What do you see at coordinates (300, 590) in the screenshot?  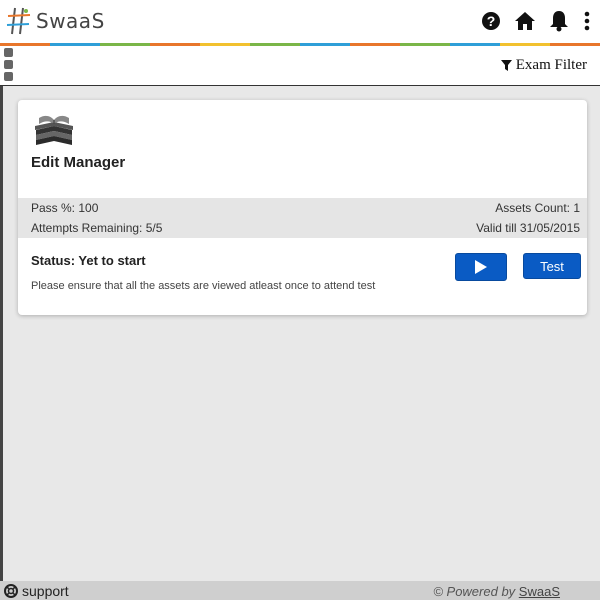 I see `footer: support © Powered by SwaaS` at bounding box center [300, 590].